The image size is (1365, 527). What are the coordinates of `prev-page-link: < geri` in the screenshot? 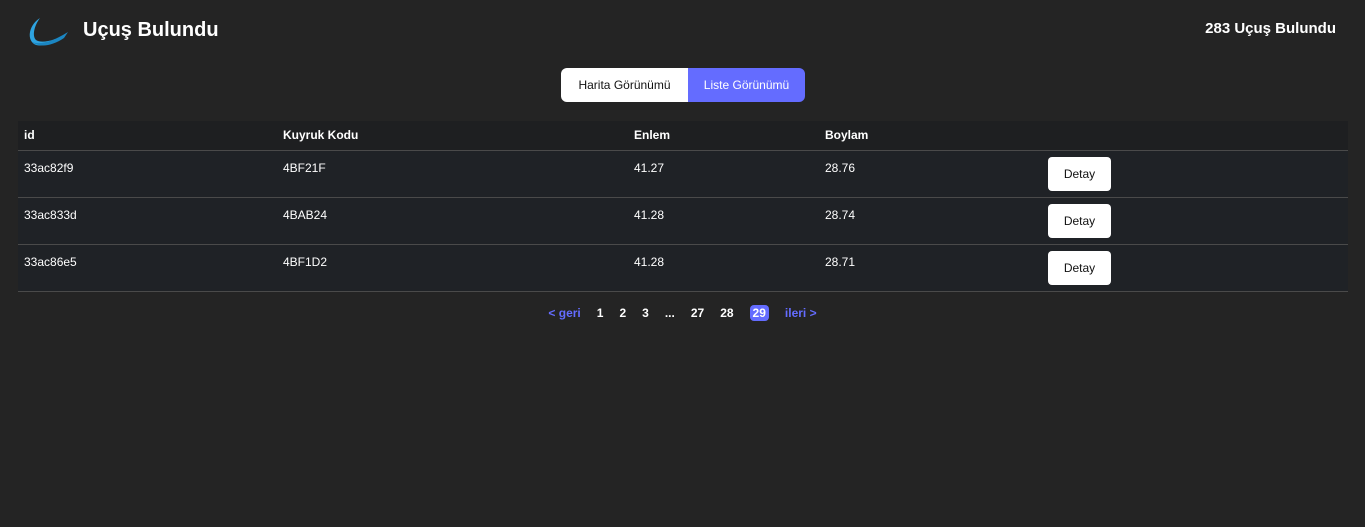 It's located at (564, 313).